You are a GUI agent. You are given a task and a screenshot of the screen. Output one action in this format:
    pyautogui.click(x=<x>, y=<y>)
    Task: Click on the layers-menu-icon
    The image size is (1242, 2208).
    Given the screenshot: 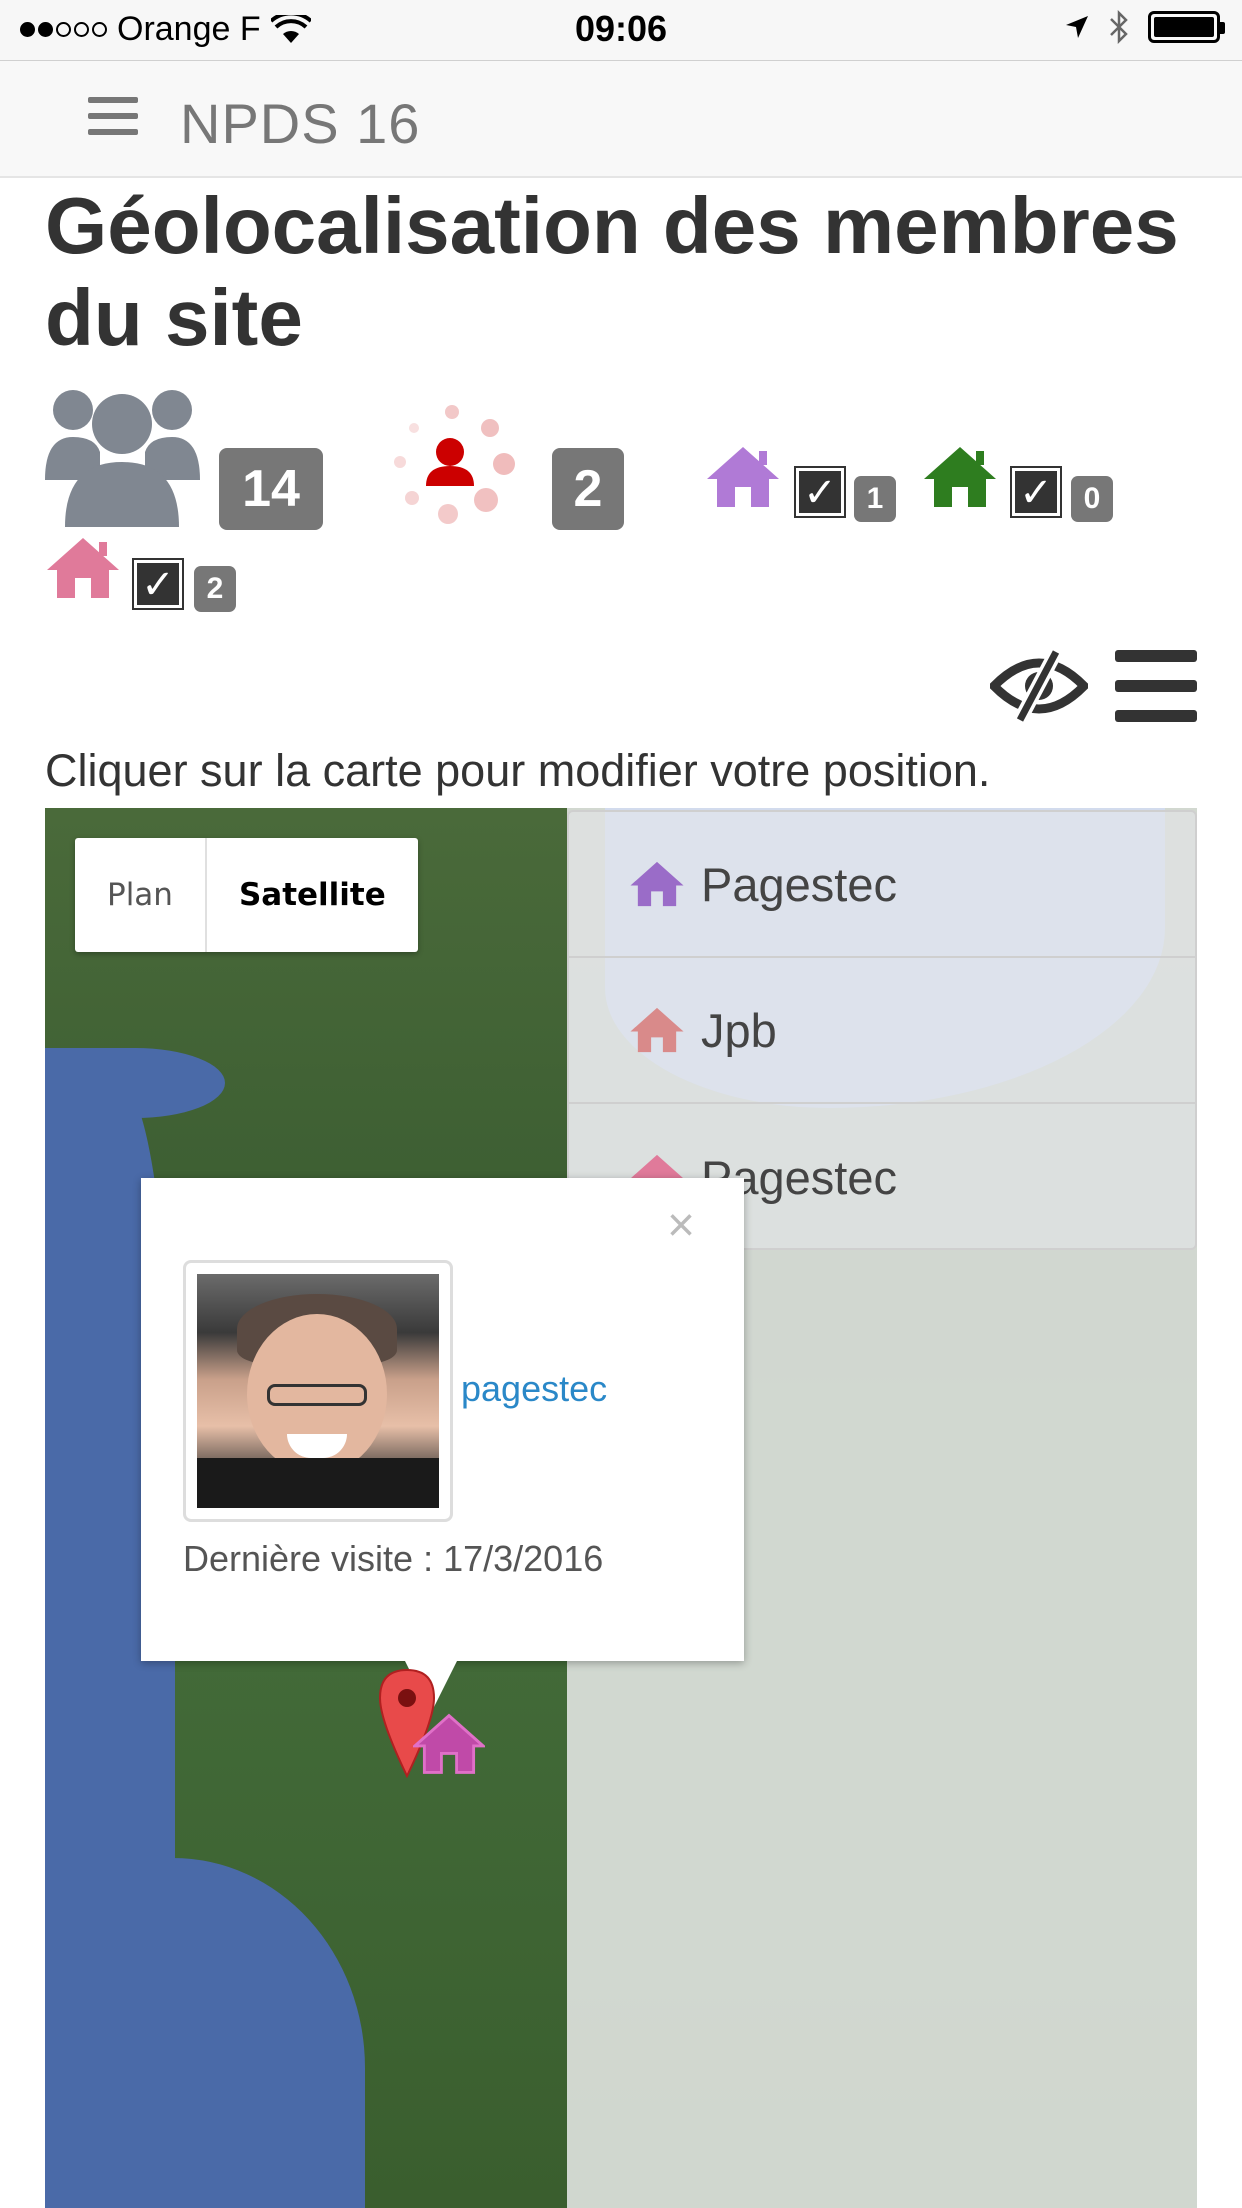 What is the action you would take?
    pyautogui.click(x=1156, y=686)
    